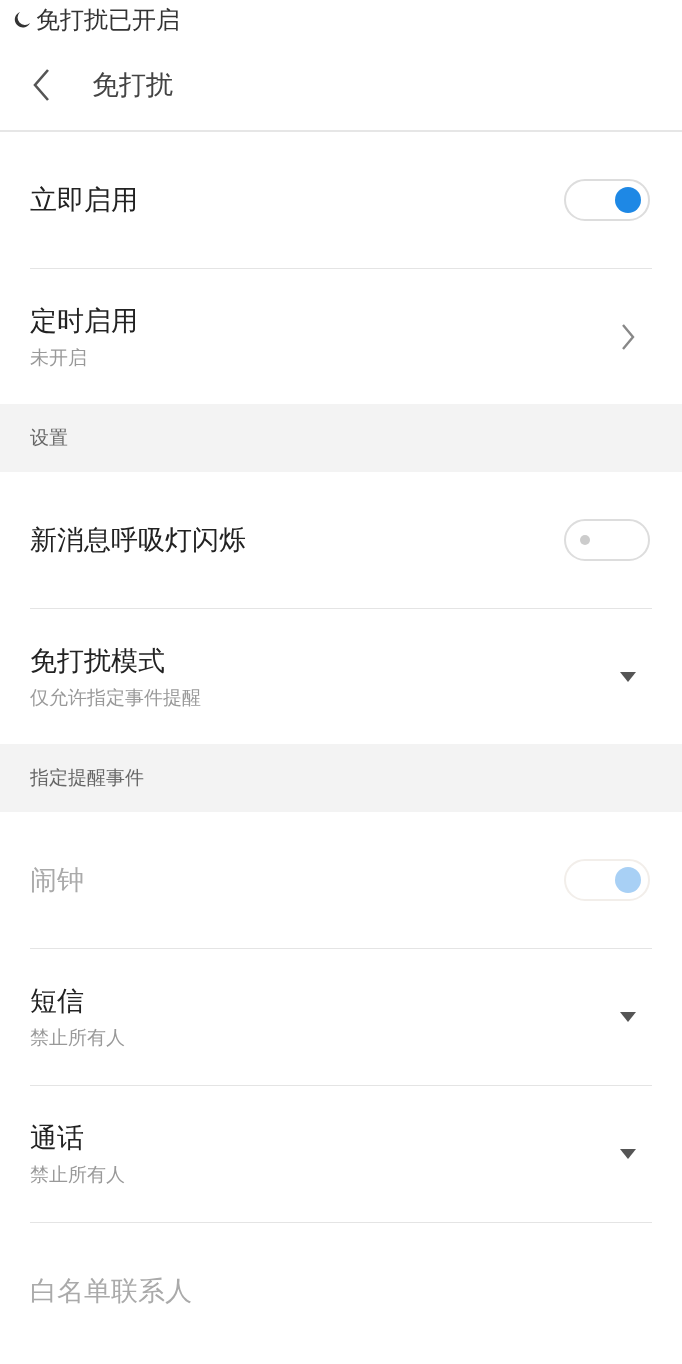 The image size is (682, 1364). What do you see at coordinates (84, 320) in the screenshot?
I see `row-title: 定时启用` at bounding box center [84, 320].